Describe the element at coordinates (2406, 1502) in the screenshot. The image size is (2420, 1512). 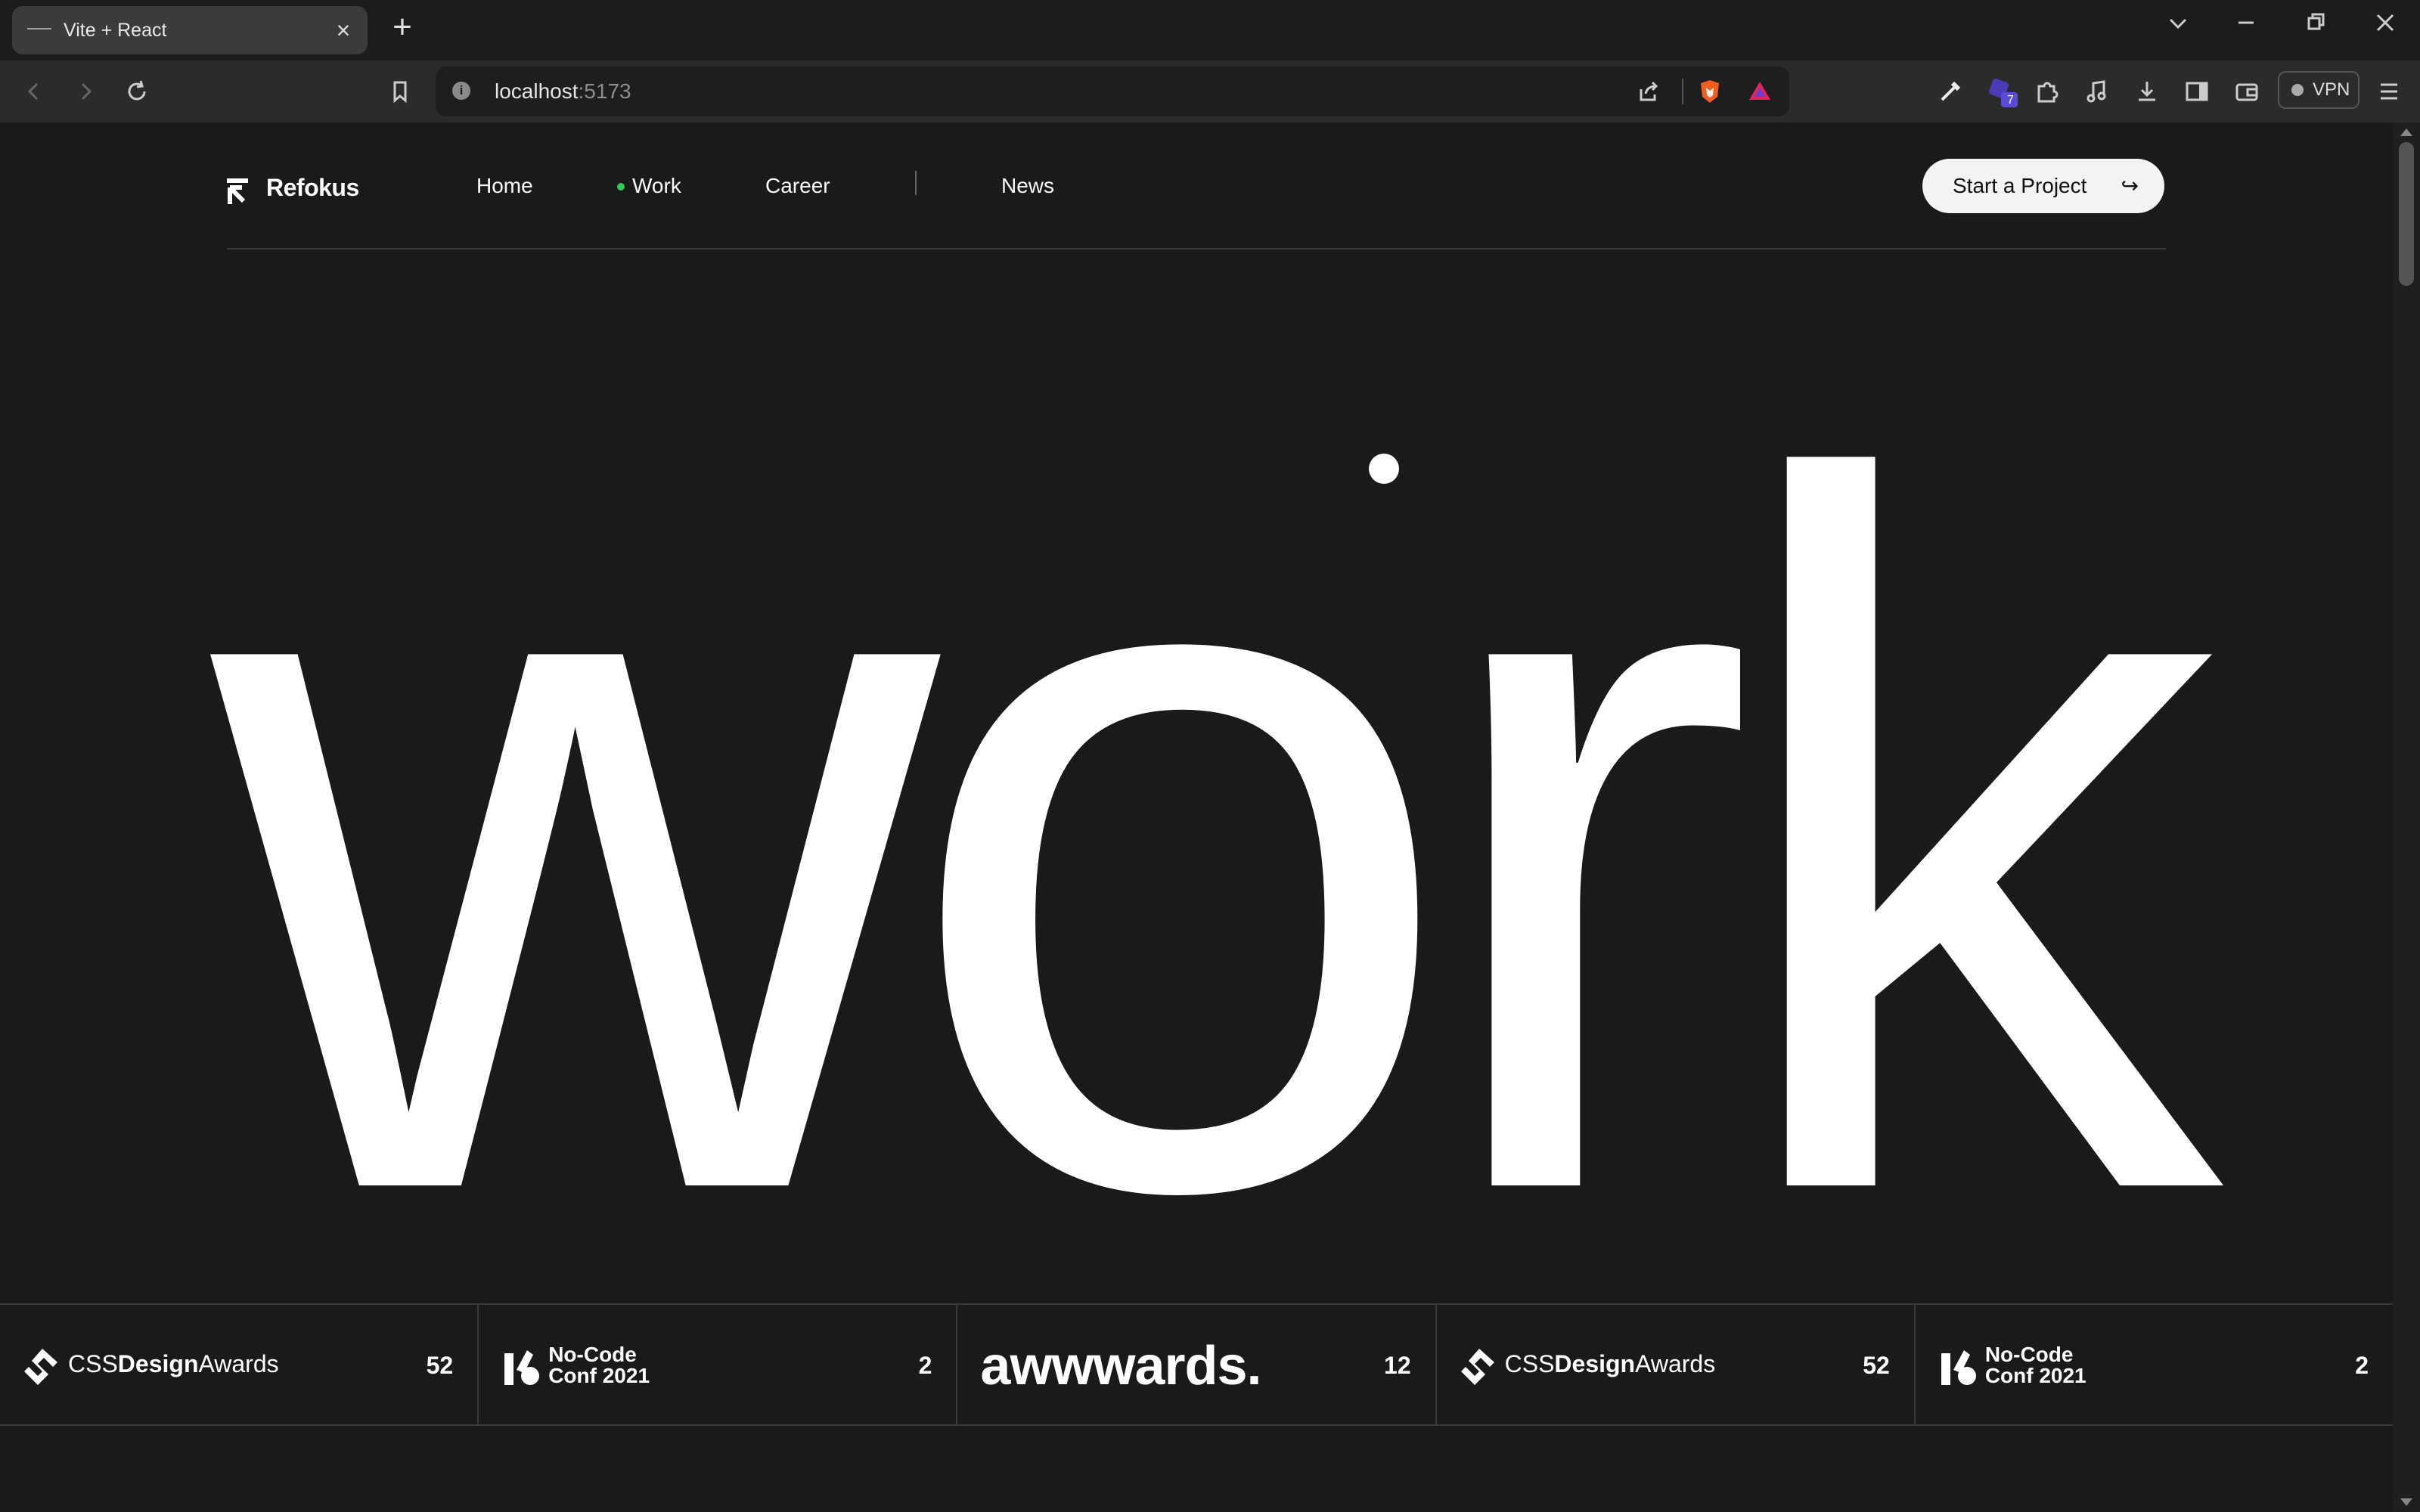
I see `scroll-down-icon` at that location.